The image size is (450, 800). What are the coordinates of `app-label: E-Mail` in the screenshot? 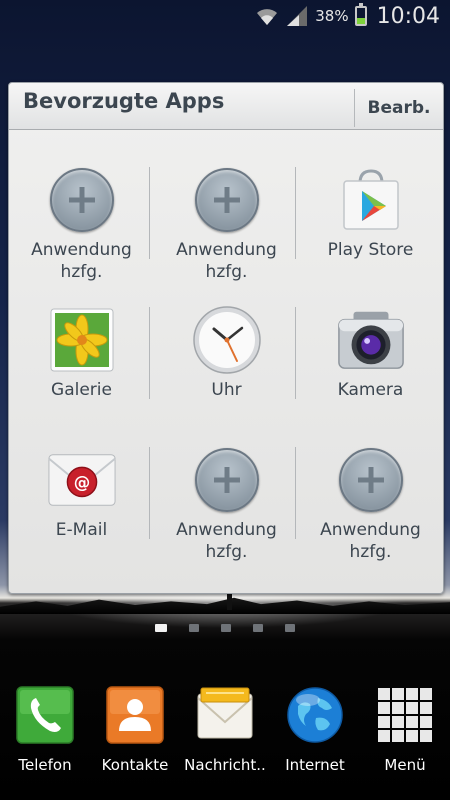 It's located at (81, 530).